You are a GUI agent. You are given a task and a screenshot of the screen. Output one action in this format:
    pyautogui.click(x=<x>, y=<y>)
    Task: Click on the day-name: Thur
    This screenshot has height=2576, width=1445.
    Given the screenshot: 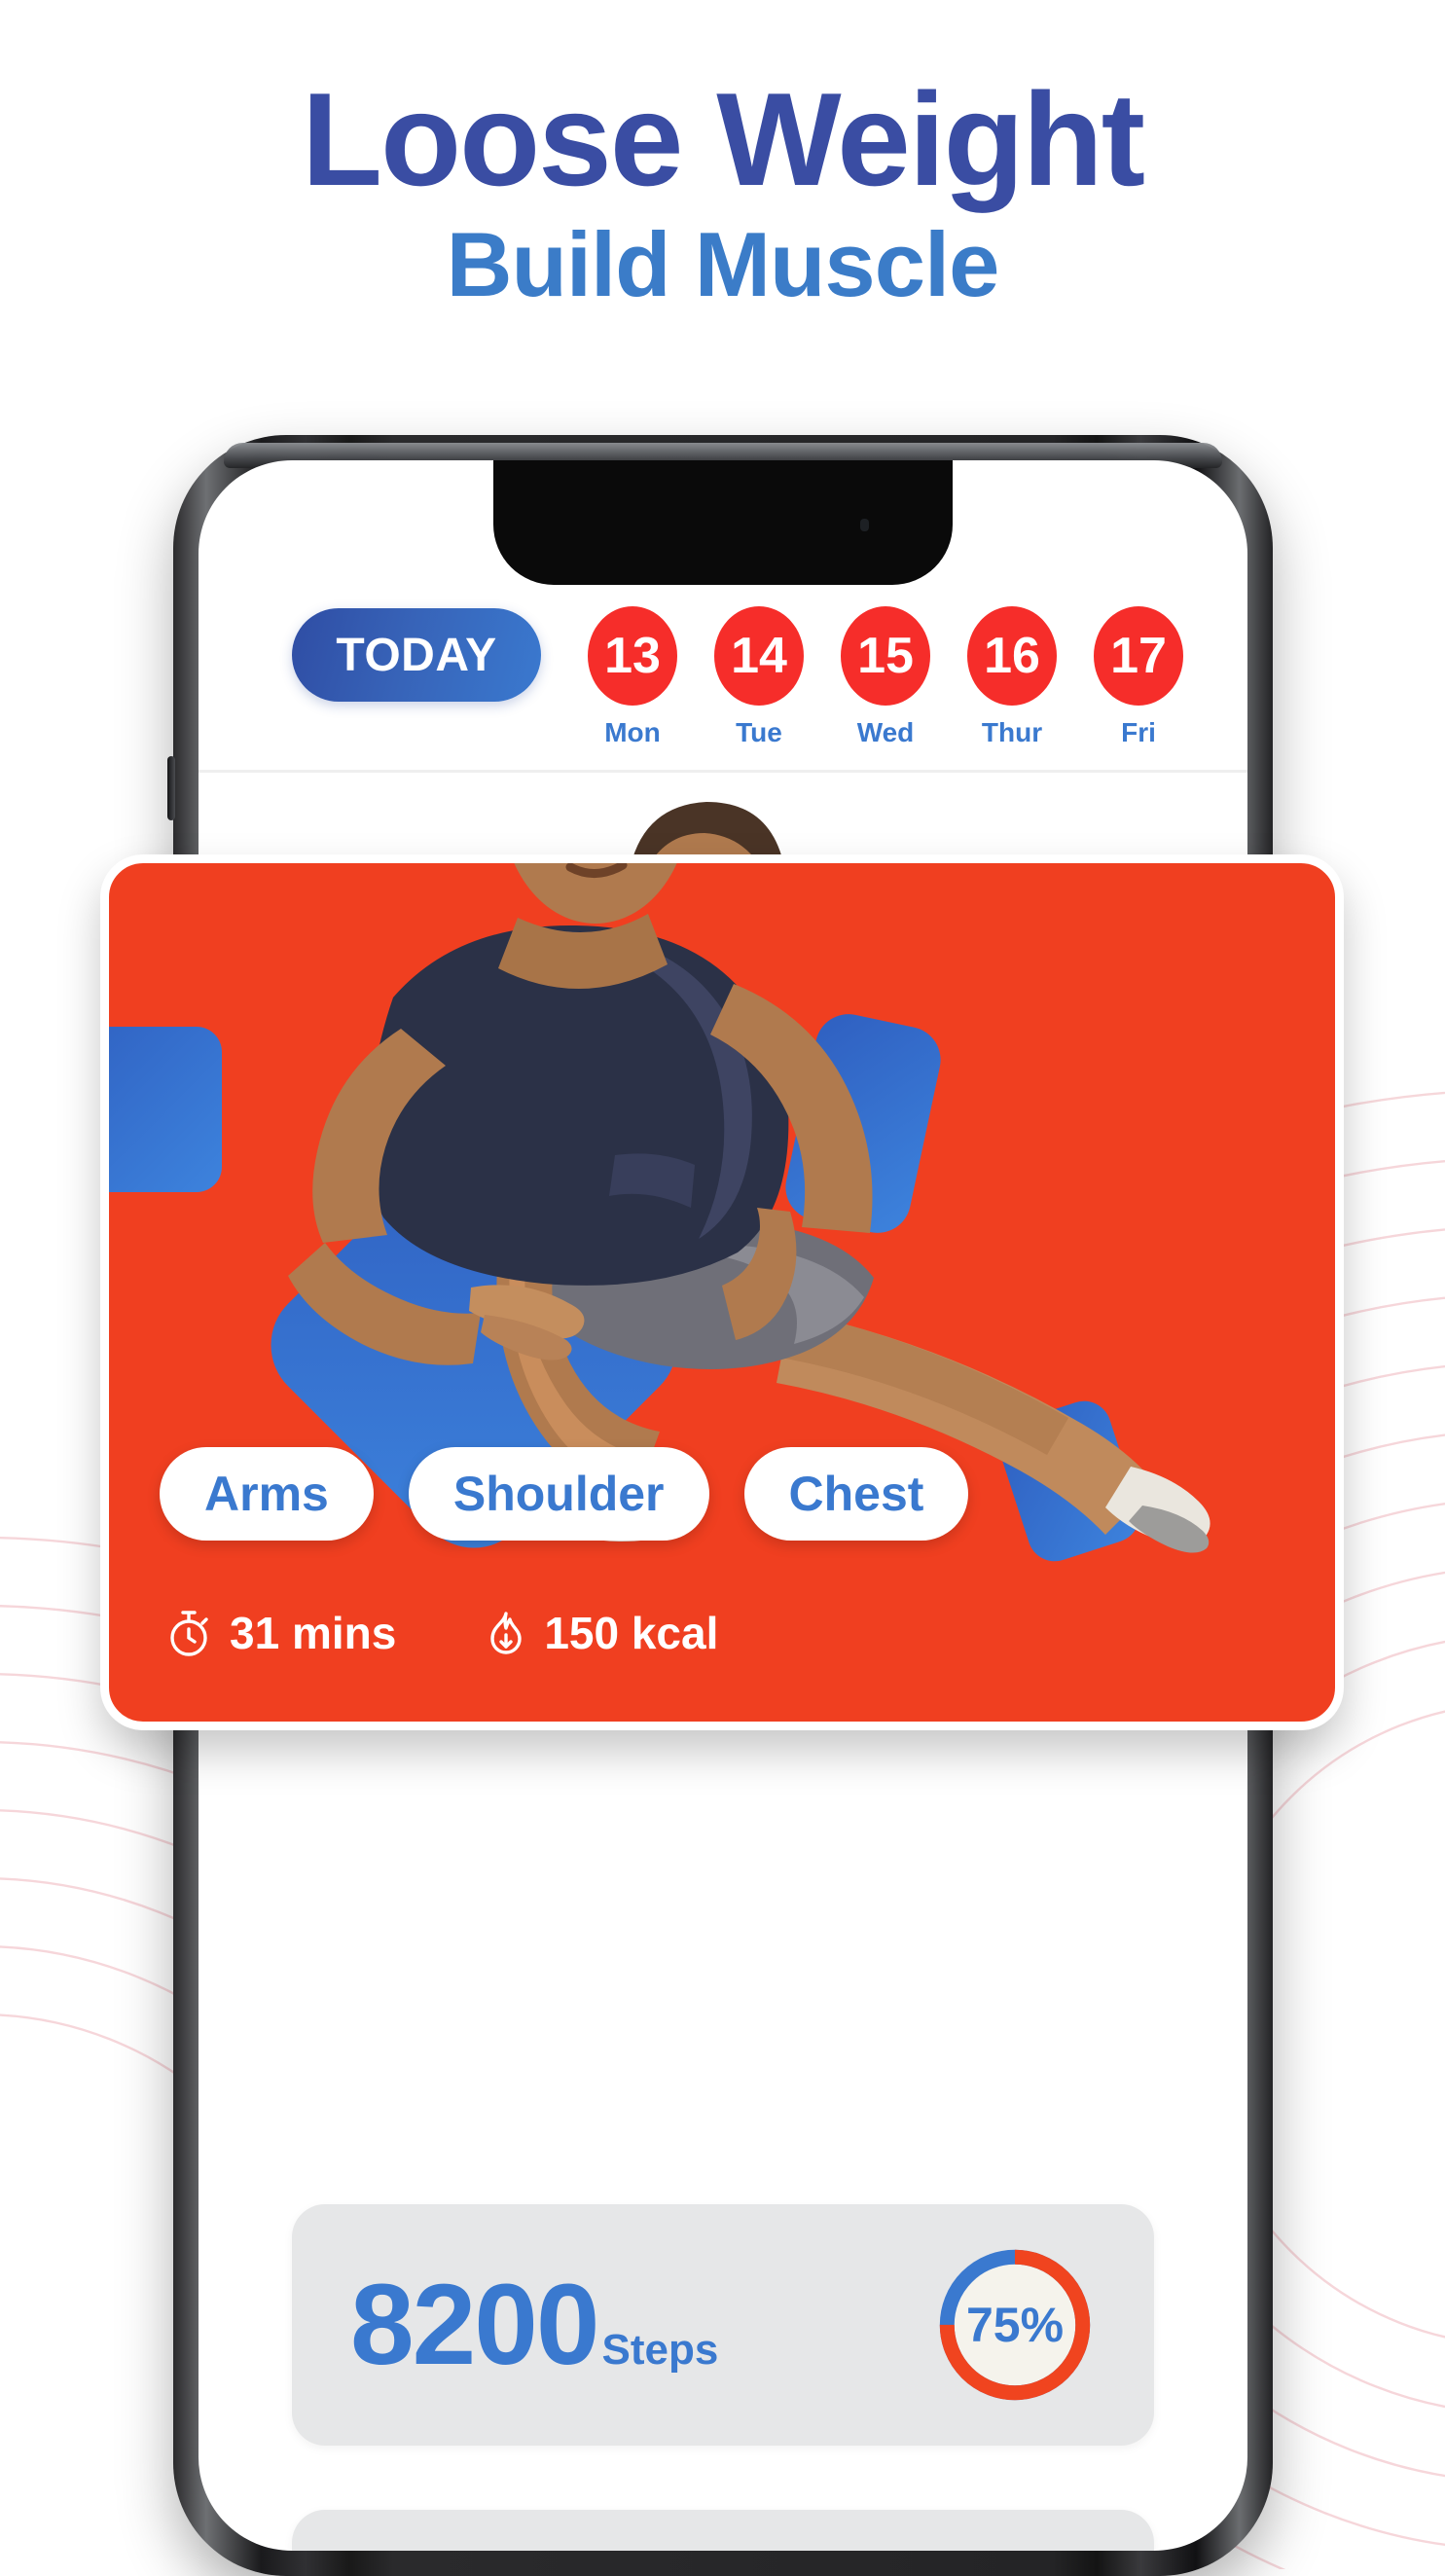 What is the action you would take?
    pyautogui.click(x=1012, y=732)
    